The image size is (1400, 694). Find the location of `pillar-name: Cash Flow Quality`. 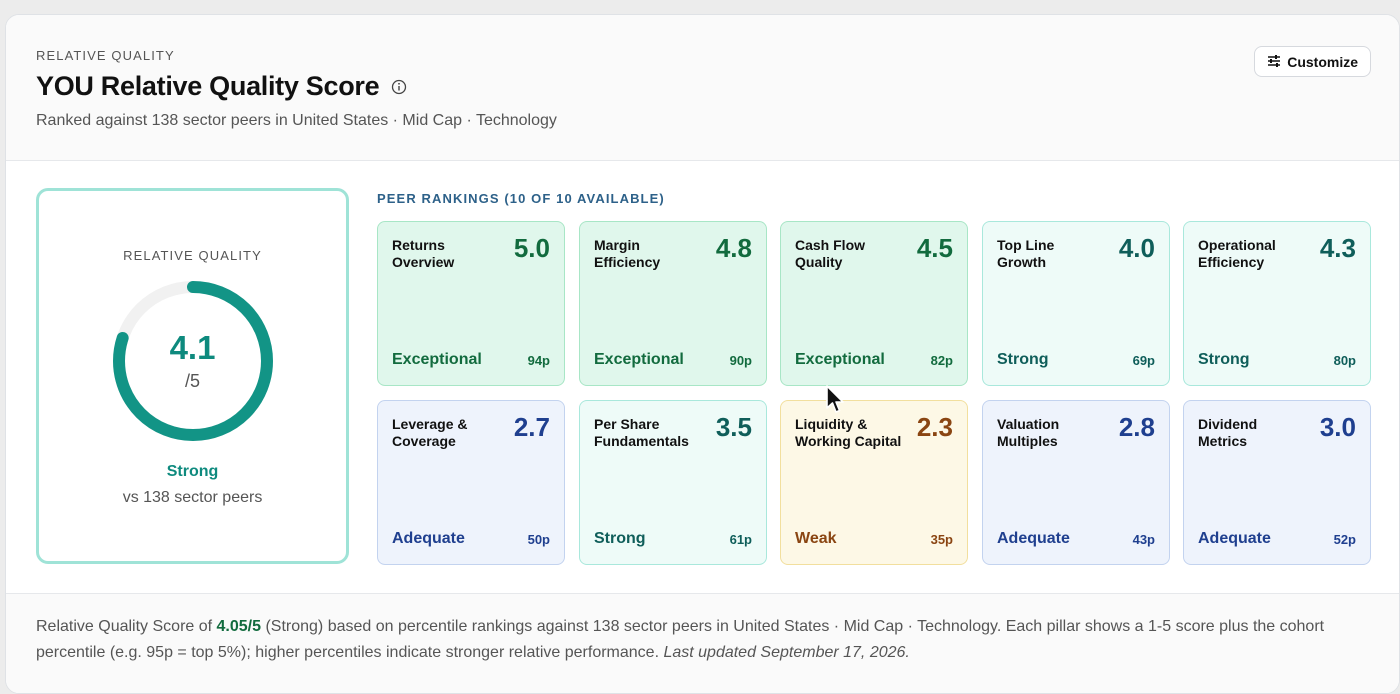

pillar-name: Cash Flow Quality is located at coordinates (830, 253).